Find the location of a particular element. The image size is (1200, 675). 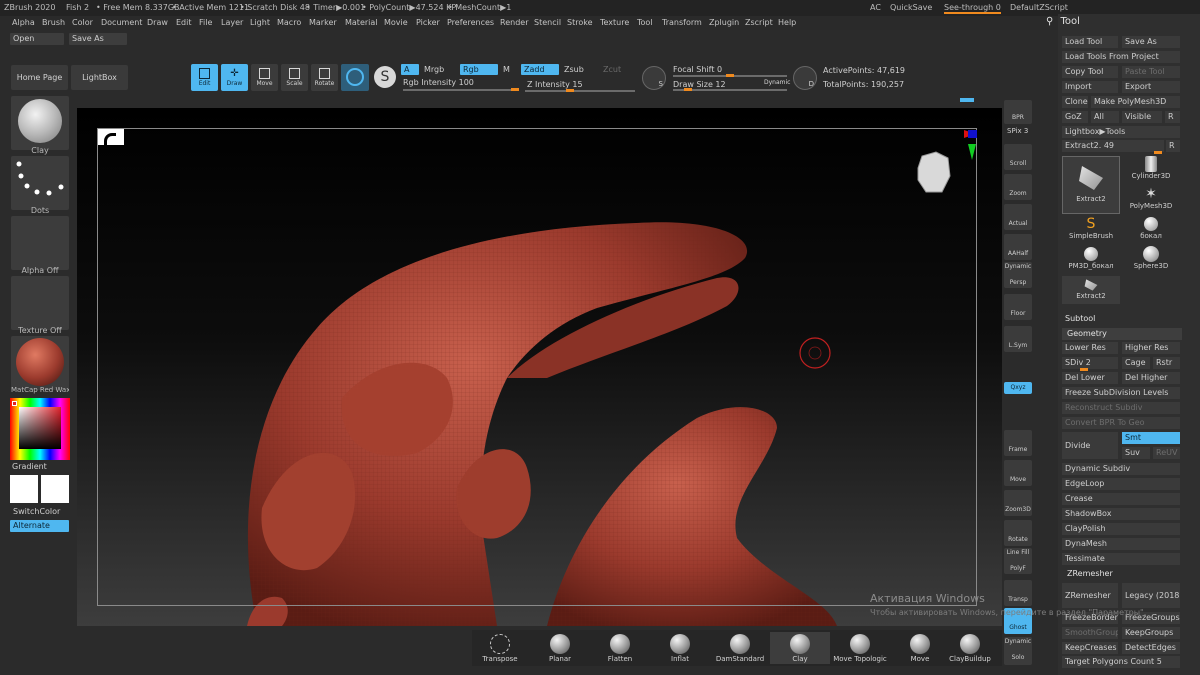

keep-creases-button: KeepCreases is located at coordinates (1090, 648).